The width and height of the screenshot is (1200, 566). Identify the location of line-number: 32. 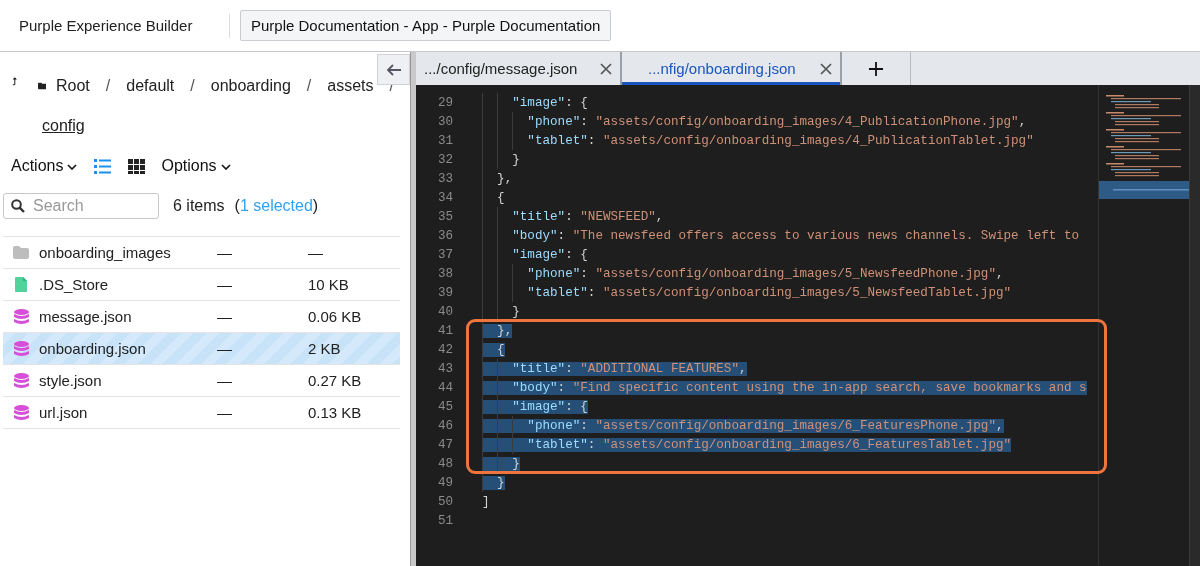
(445, 159).